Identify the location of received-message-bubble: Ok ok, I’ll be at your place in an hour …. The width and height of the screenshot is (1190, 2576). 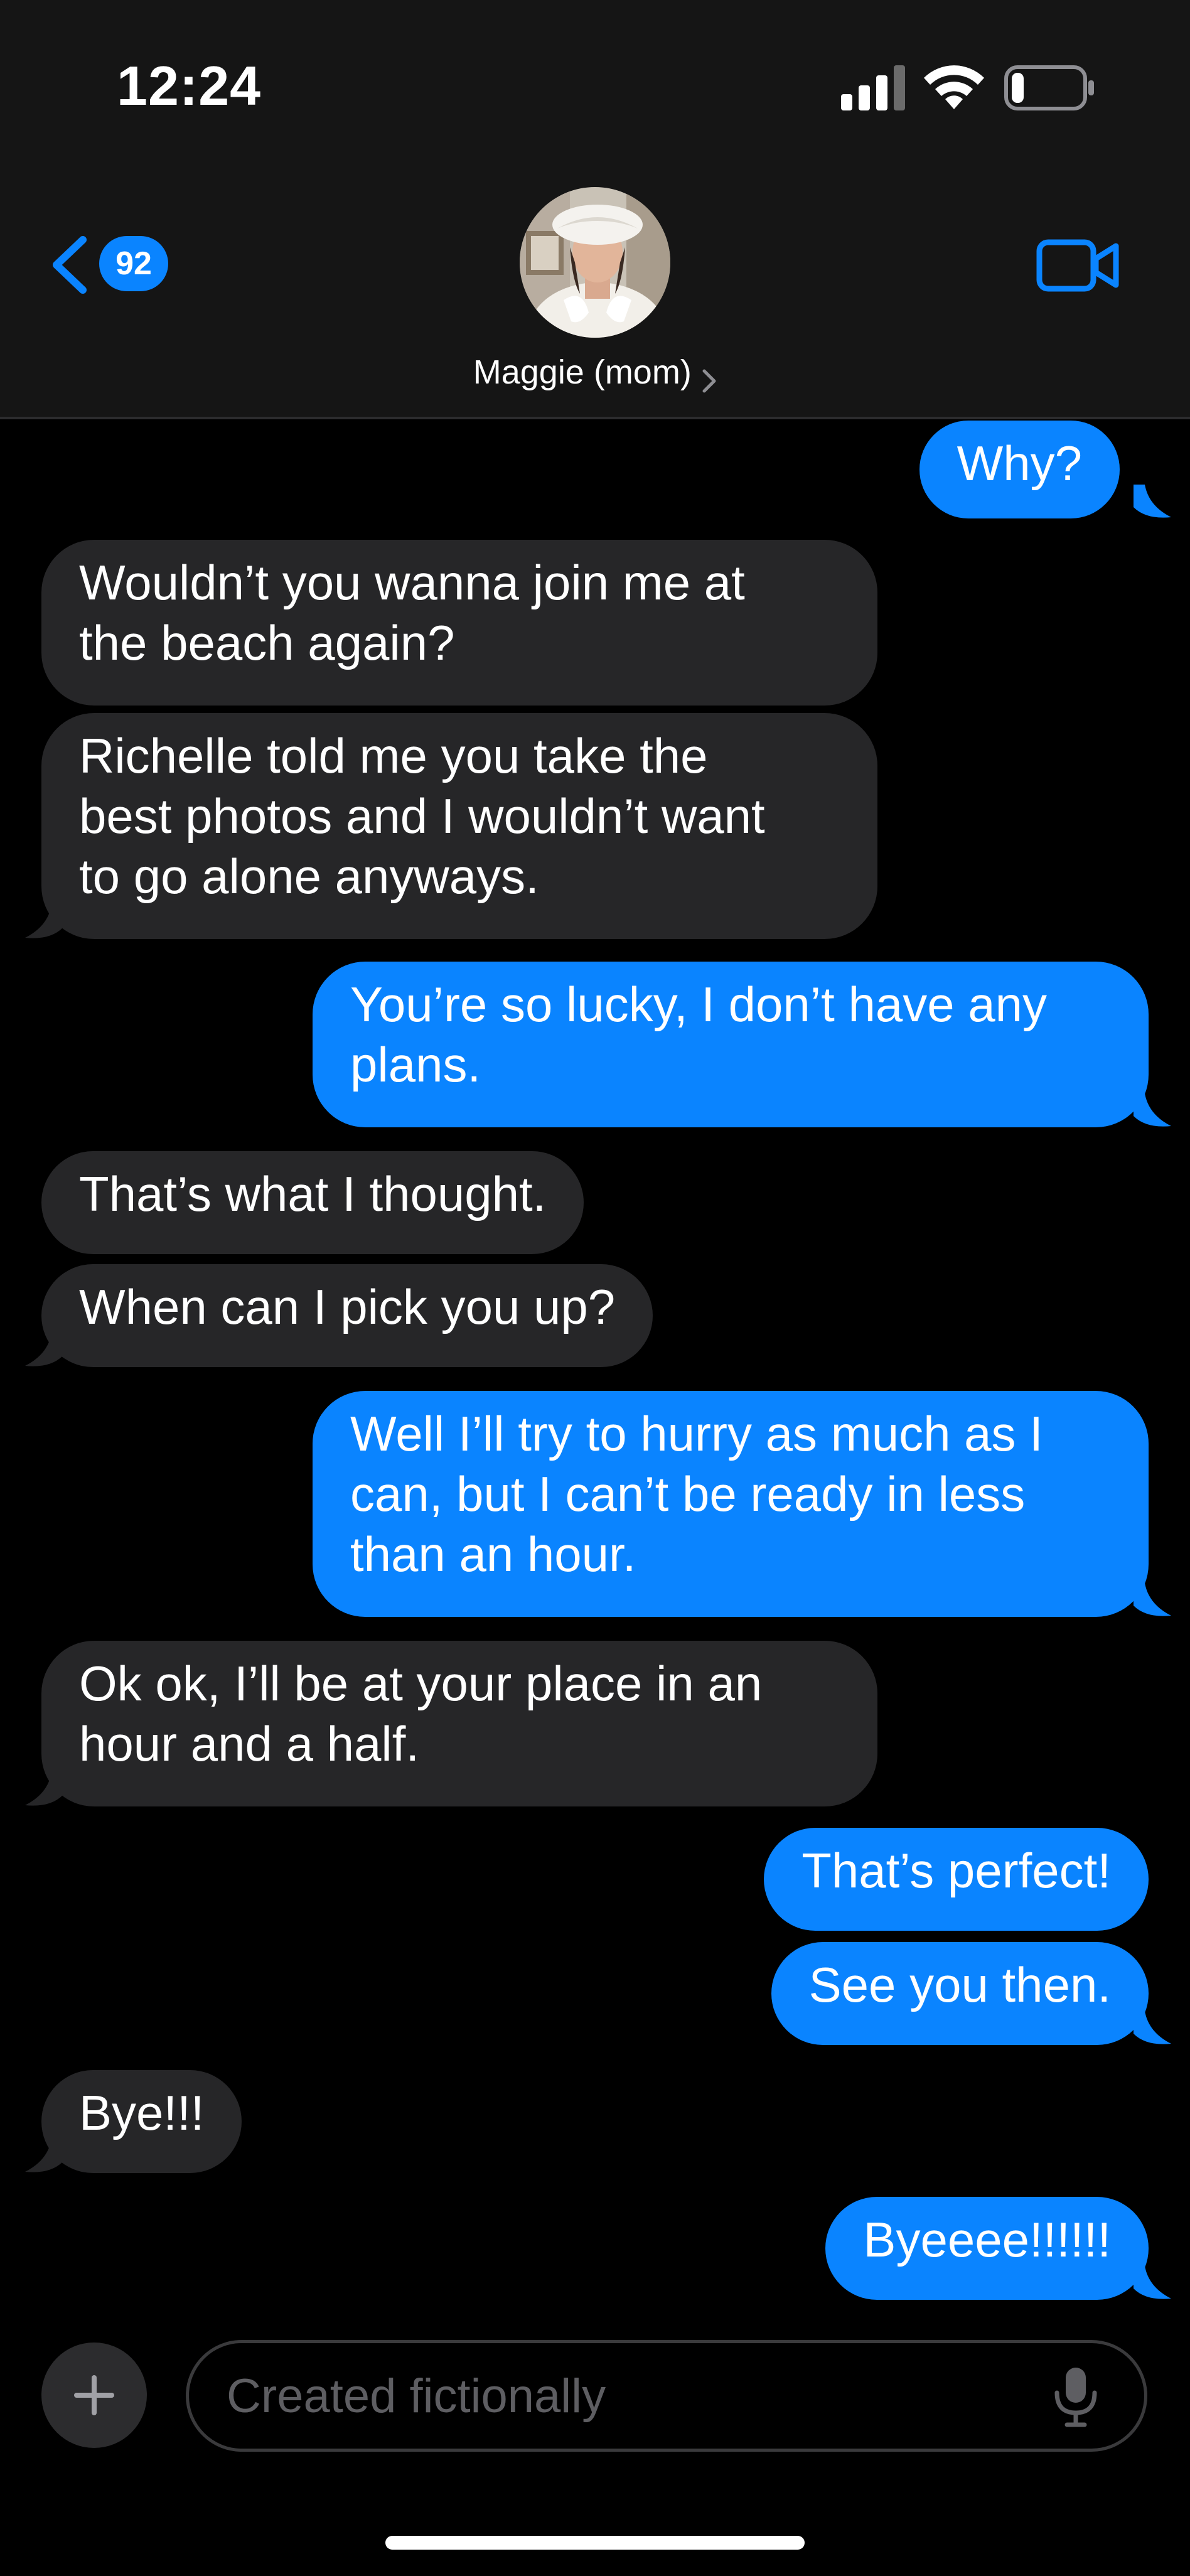
(459, 1723).